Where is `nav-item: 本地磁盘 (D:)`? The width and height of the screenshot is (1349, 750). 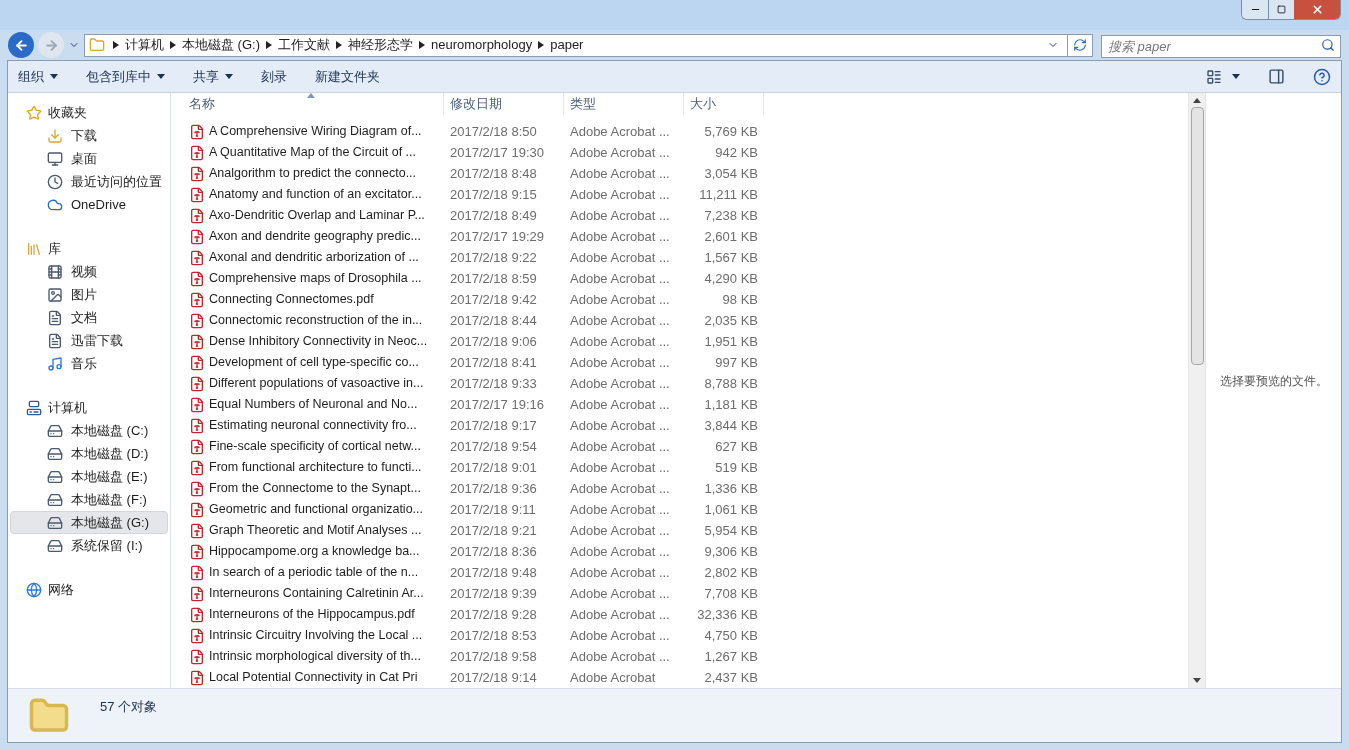 nav-item: 本地磁盘 (D:) is located at coordinates (89, 453).